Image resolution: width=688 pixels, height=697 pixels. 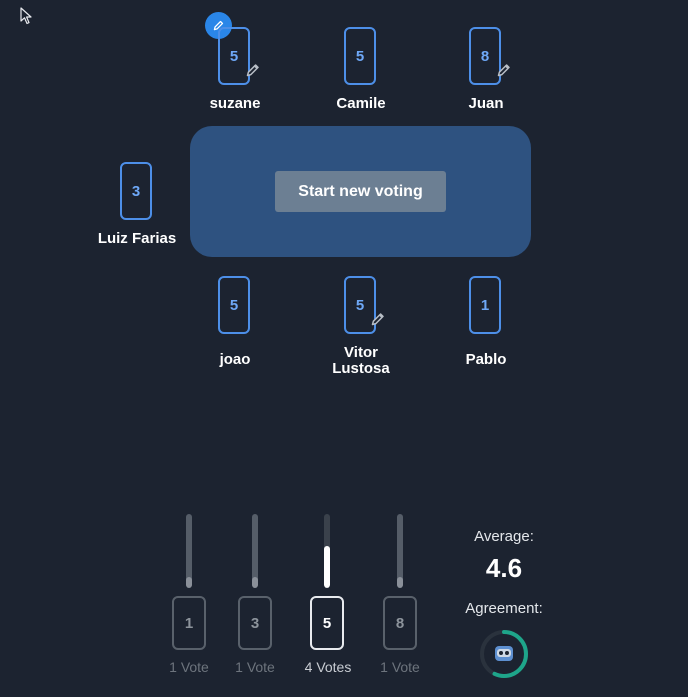 What do you see at coordinates (504, 608) in the screenshot?
I see `agreement-label: Agreement:` at bounding box center [504, 608].